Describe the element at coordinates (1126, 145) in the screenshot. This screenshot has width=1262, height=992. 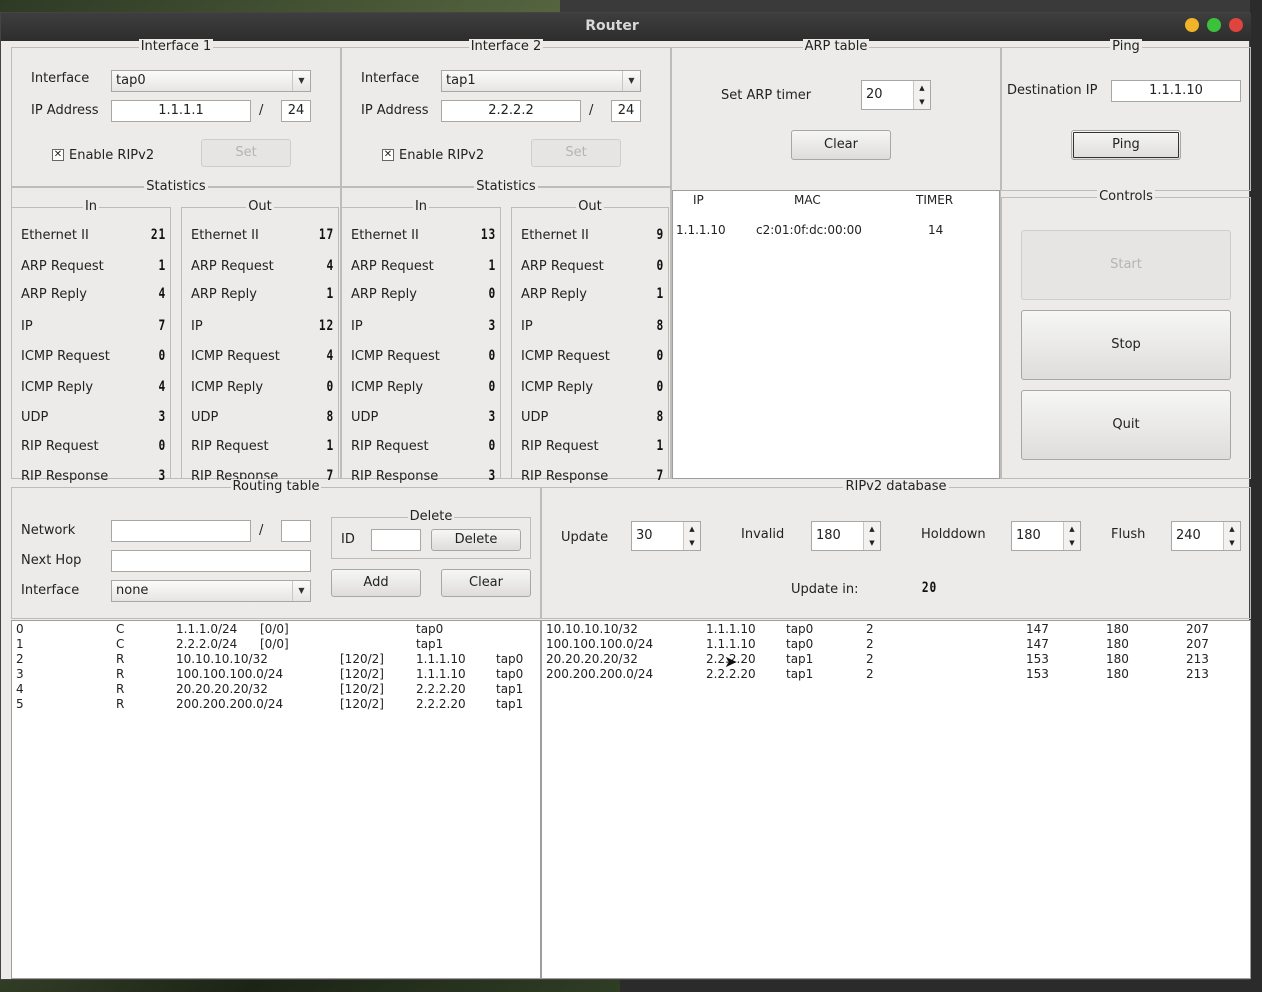
I see `ping-button: Ping` at that location.